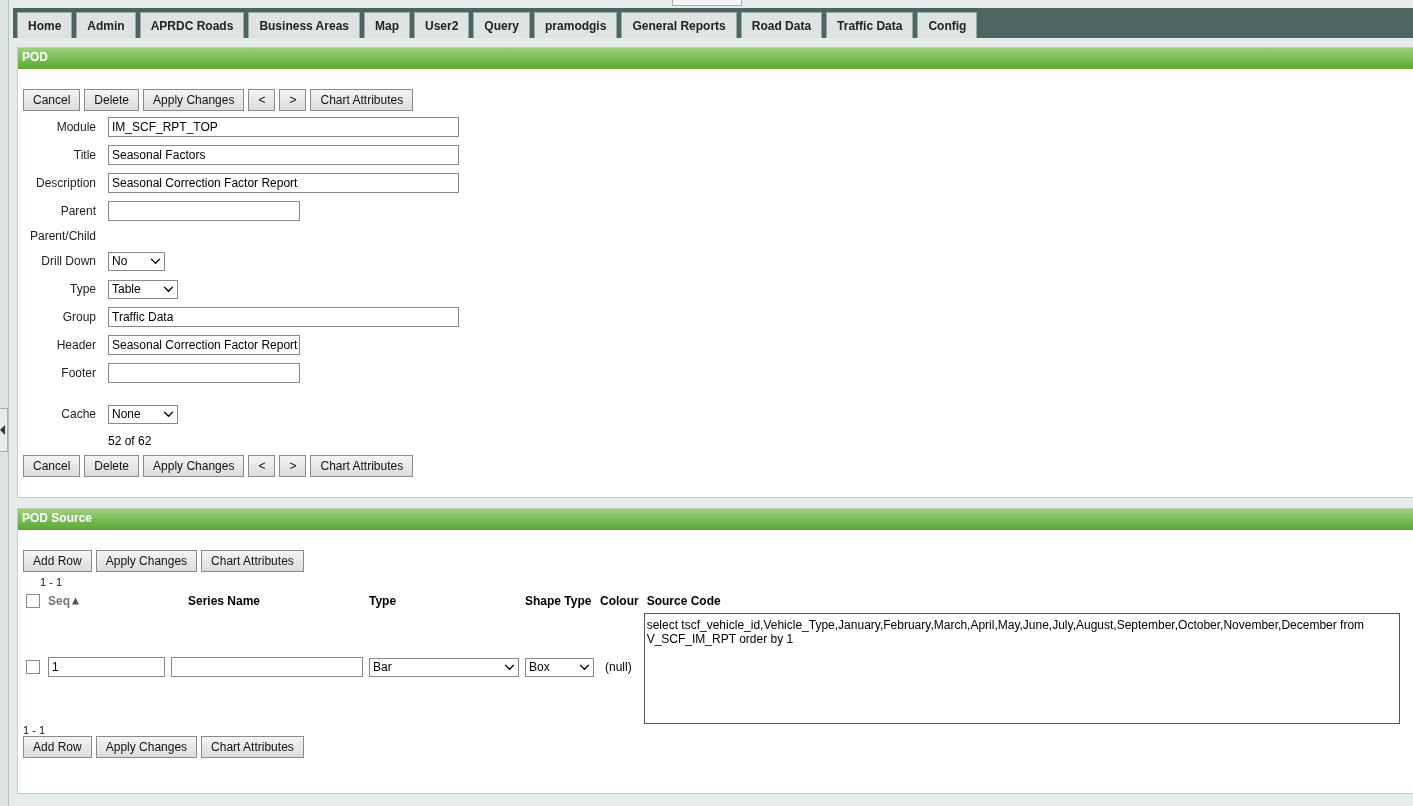  Describe the element at coordinates (4, 430) in the screenshot. I see `collapse-handle` at that location.